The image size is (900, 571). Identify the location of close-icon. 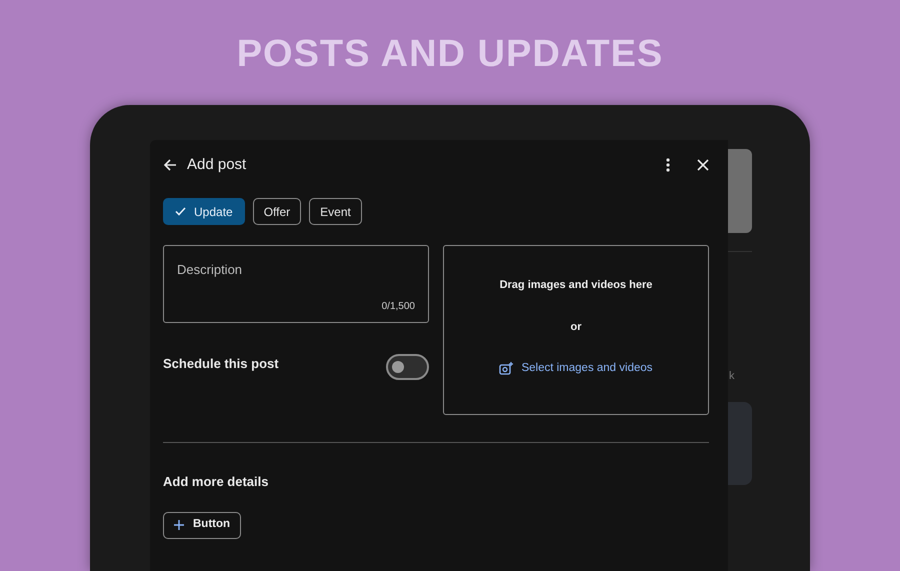
(703, 165).